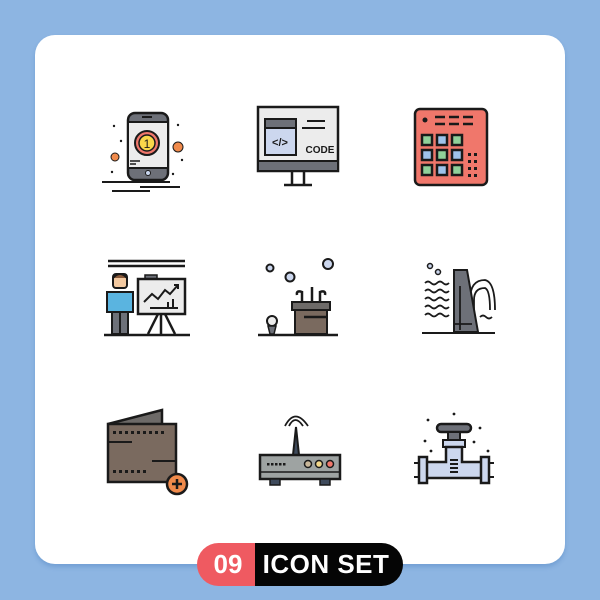 This screenshot has height=600, width=600. I want to click on pipe-valve-icon, so click(450, 450).